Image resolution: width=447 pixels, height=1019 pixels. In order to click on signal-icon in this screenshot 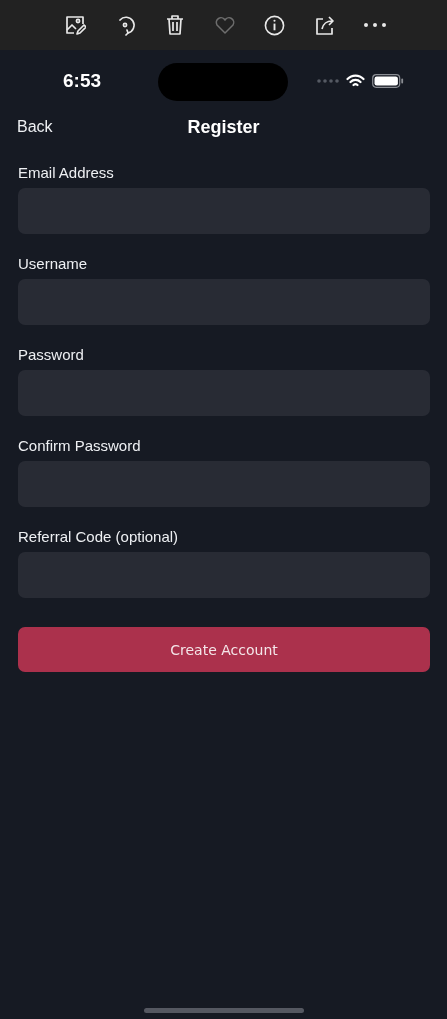, I will do `click(328, 81)`.